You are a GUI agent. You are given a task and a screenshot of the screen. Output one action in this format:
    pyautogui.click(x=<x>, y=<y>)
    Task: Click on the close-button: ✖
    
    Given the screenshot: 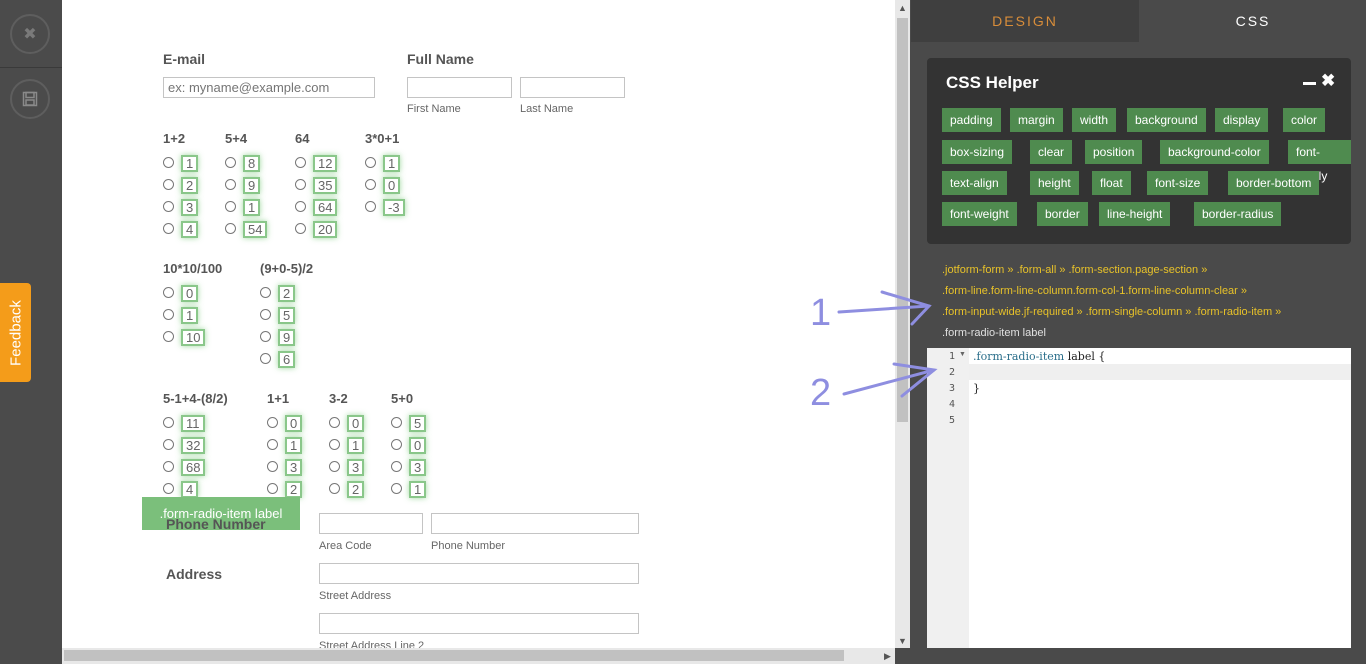 What is the action you would take?
    pyautogui.click(x=30, y=34)
    